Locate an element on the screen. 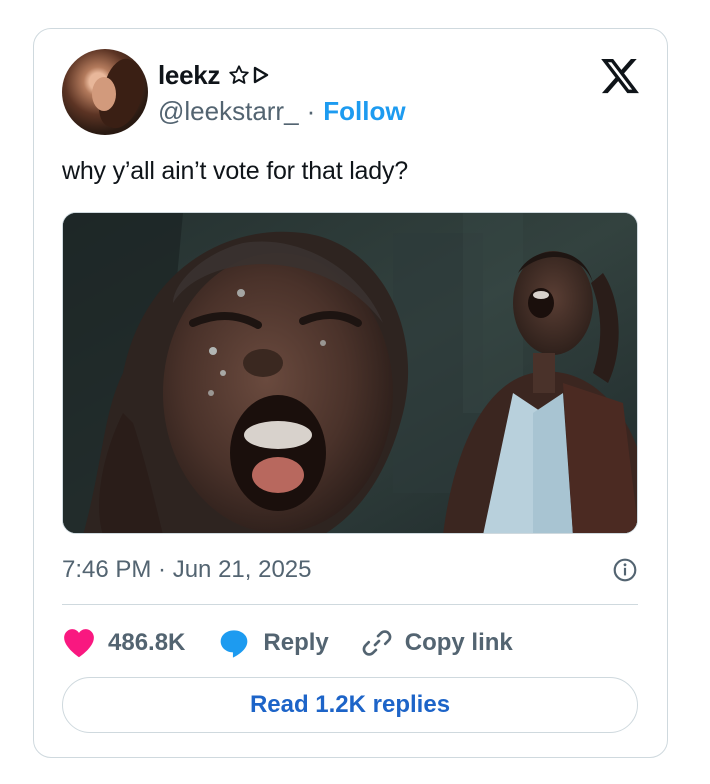 This screenshot has height=784, width=710. tweet-text: why y’all ain’t vote for that lady? is located at coordinates (235, 171).